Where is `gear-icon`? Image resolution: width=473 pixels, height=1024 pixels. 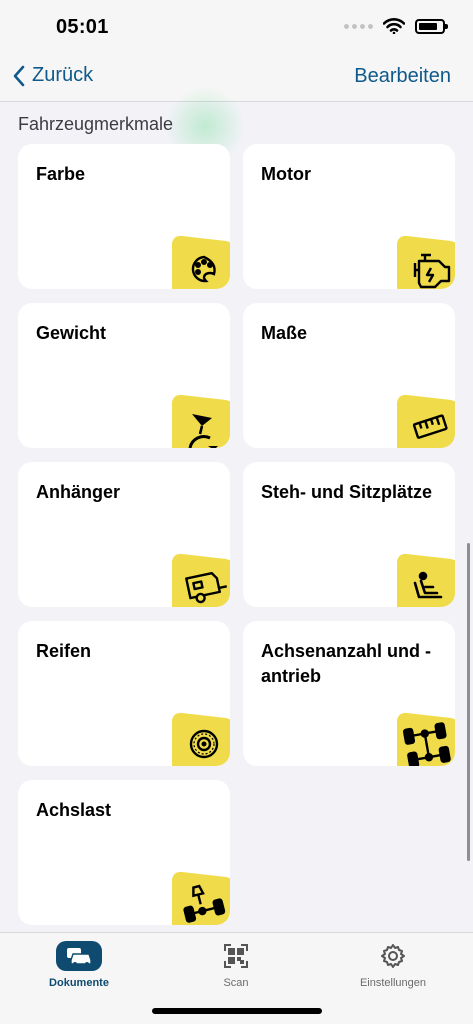 gear-icon is located at coordinates (393, 956).